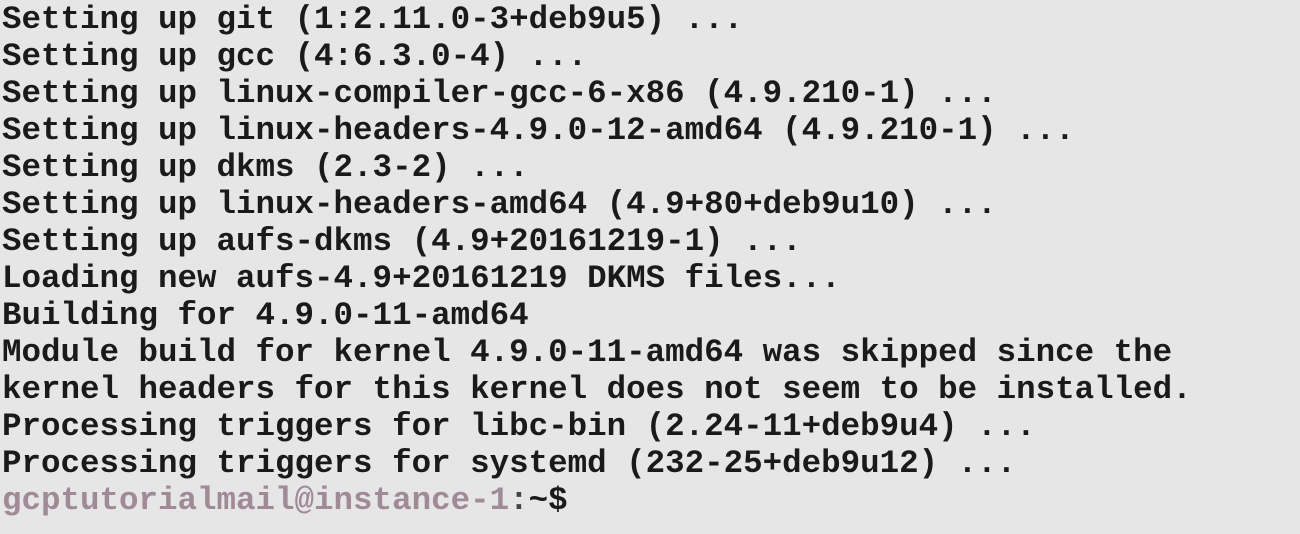 The height and width of the screenshot is (534, 1300). Describe the element at coordinates (548, 500) in the screenshot. I see `prompt-path: ~$` at that location.